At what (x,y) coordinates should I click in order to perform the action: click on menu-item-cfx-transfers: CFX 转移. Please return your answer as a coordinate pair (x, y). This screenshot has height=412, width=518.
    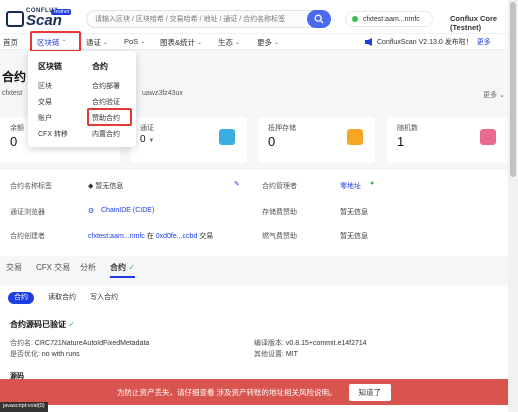
    Looking at the image, I should click on (53, 134).